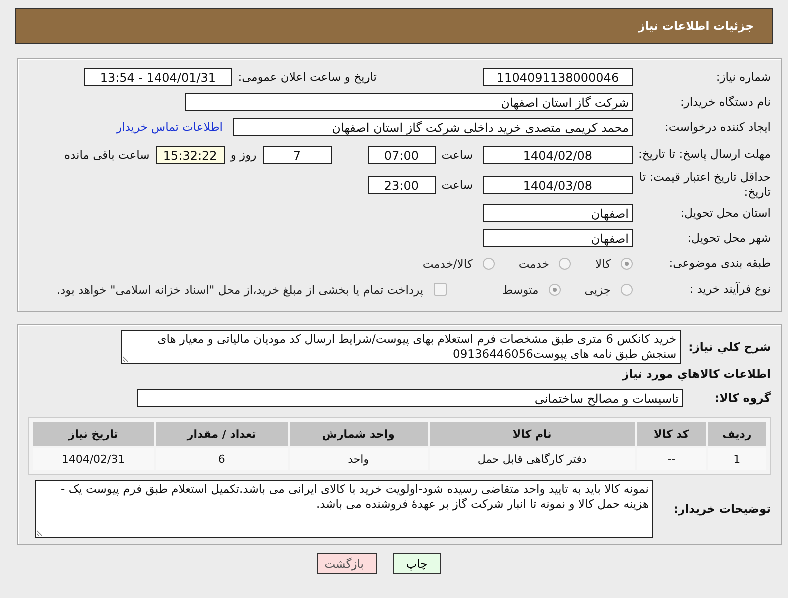 This screenshot has height=598, width=788. What do you see at coordinates (417, 563) in the screenshot?
I see `print-button: چاپ` at bounding box center [417, 563].